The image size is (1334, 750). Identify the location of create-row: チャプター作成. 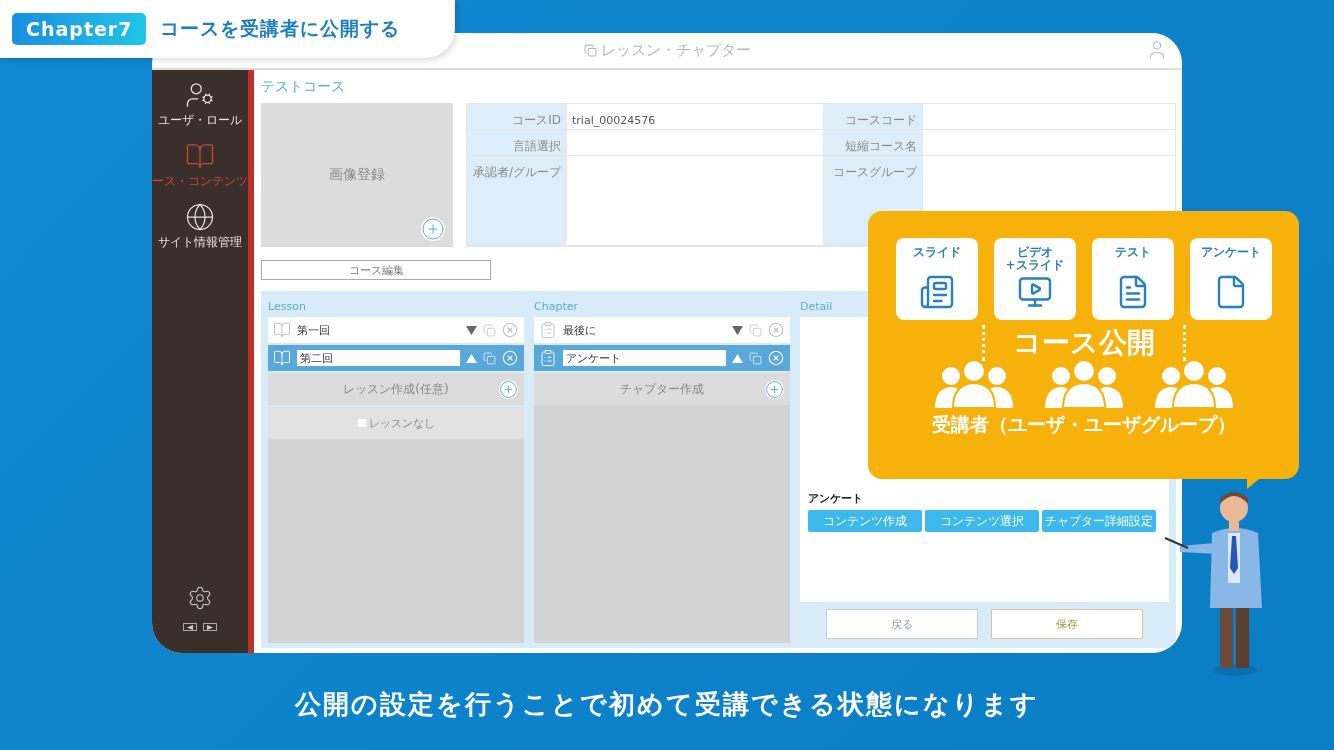
(662, 389).